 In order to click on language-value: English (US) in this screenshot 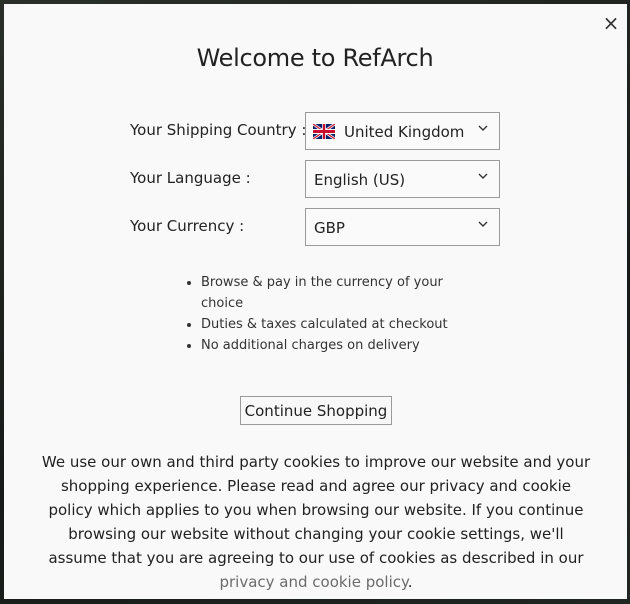, I will do `click(360, 180)`.